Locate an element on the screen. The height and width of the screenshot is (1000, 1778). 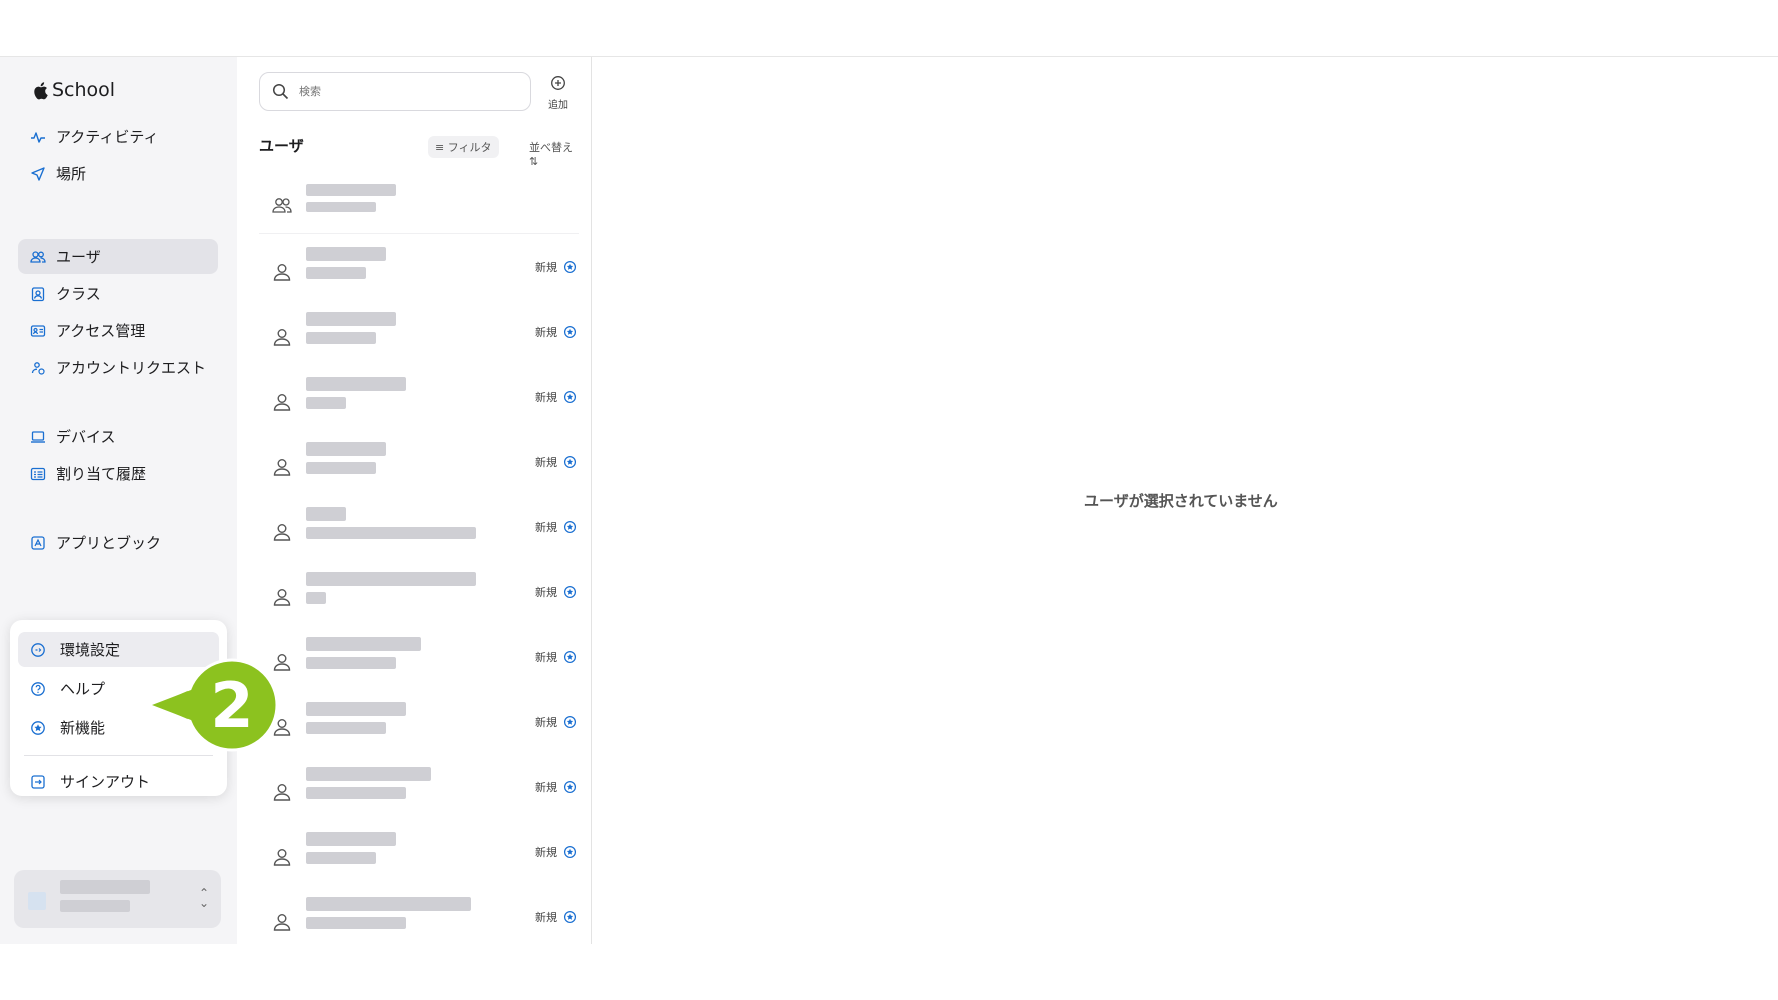
menu-item-label: 新機能 is located at coordinates (83, 728).